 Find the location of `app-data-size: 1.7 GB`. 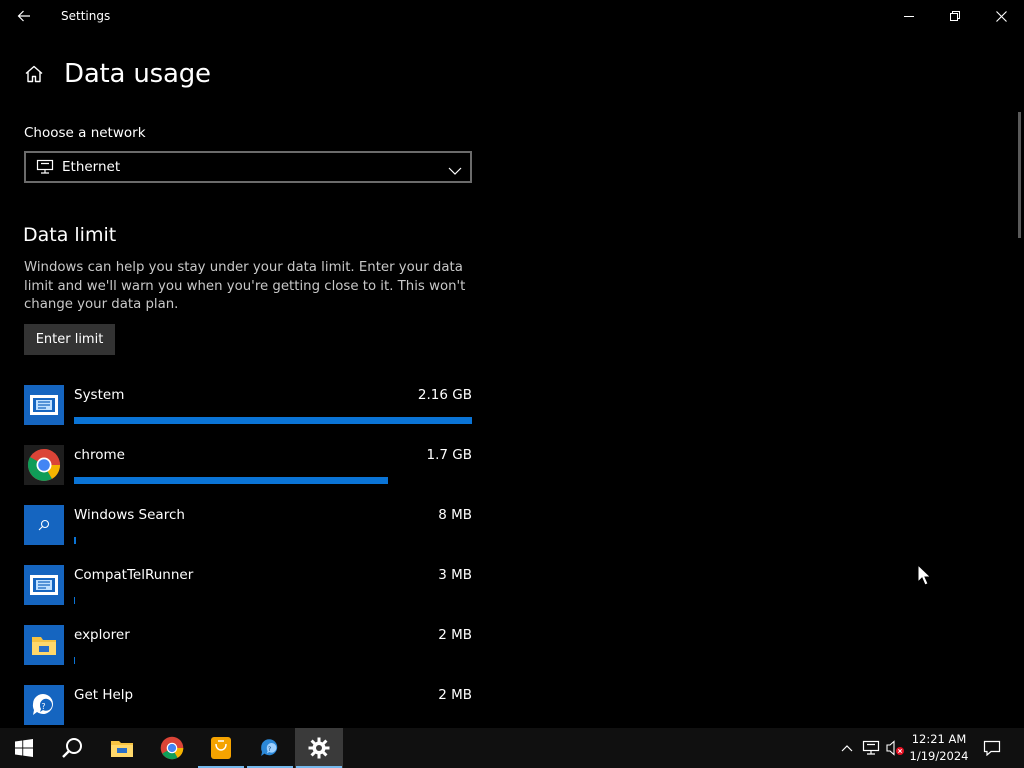

app-data-size: 1.7 GB is located at coordinates (449, 455).